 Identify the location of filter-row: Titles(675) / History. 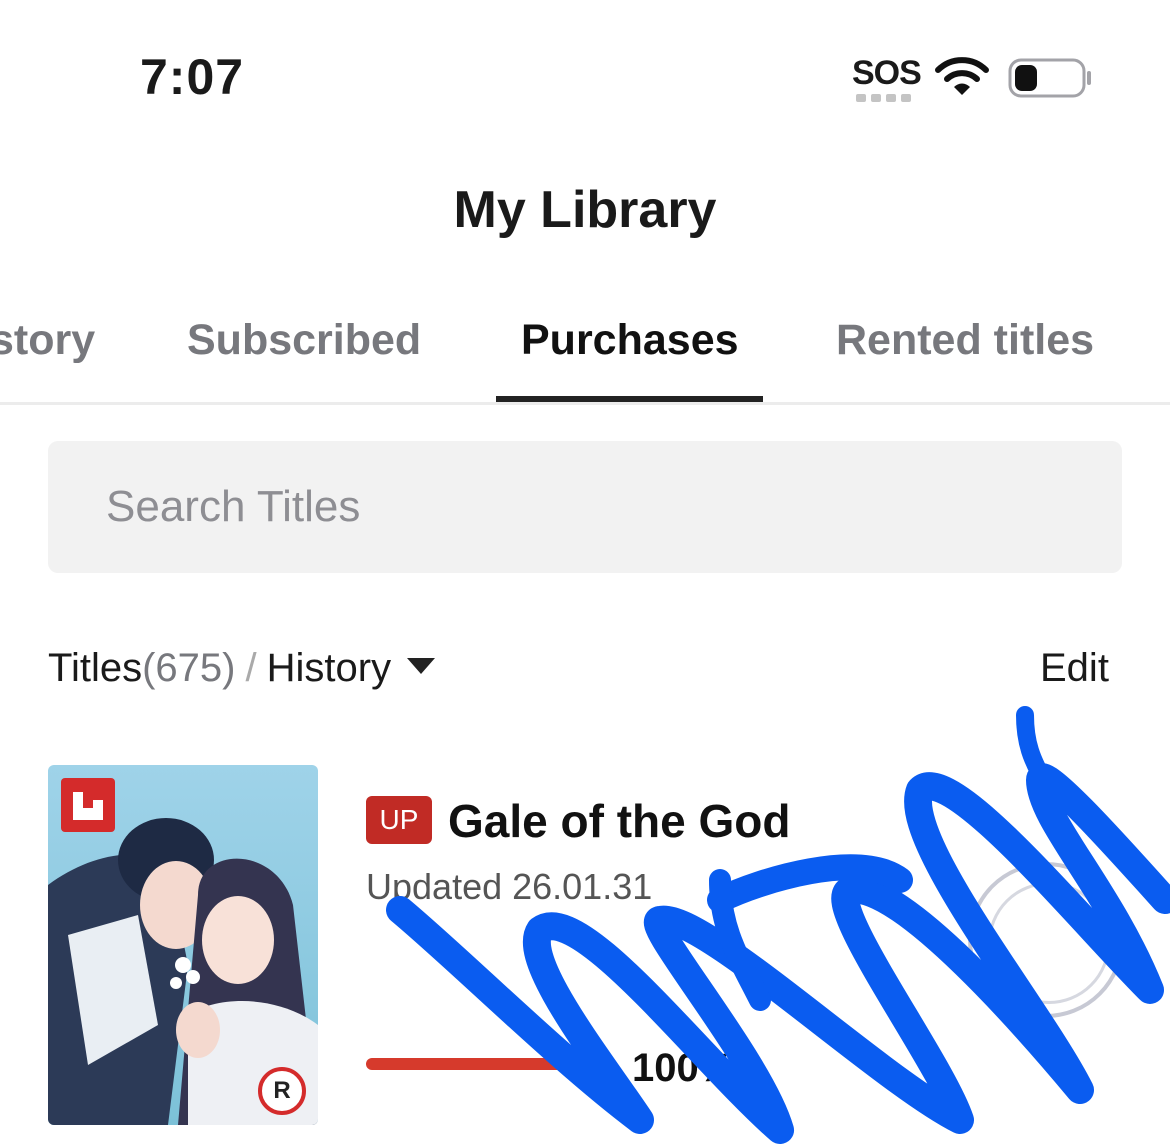
(242, 668).